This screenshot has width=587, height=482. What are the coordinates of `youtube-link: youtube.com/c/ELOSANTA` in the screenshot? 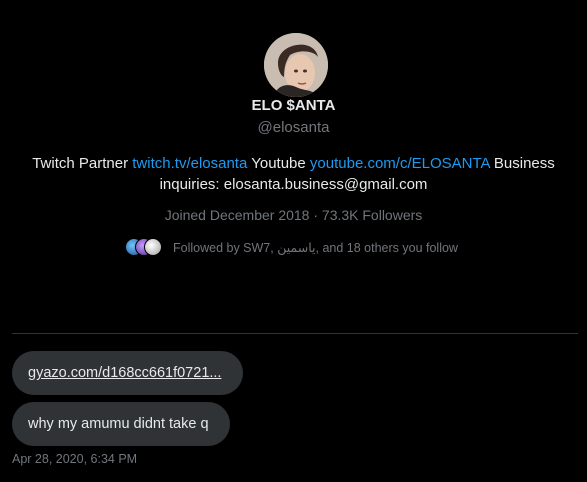 It's located at (400, 163).